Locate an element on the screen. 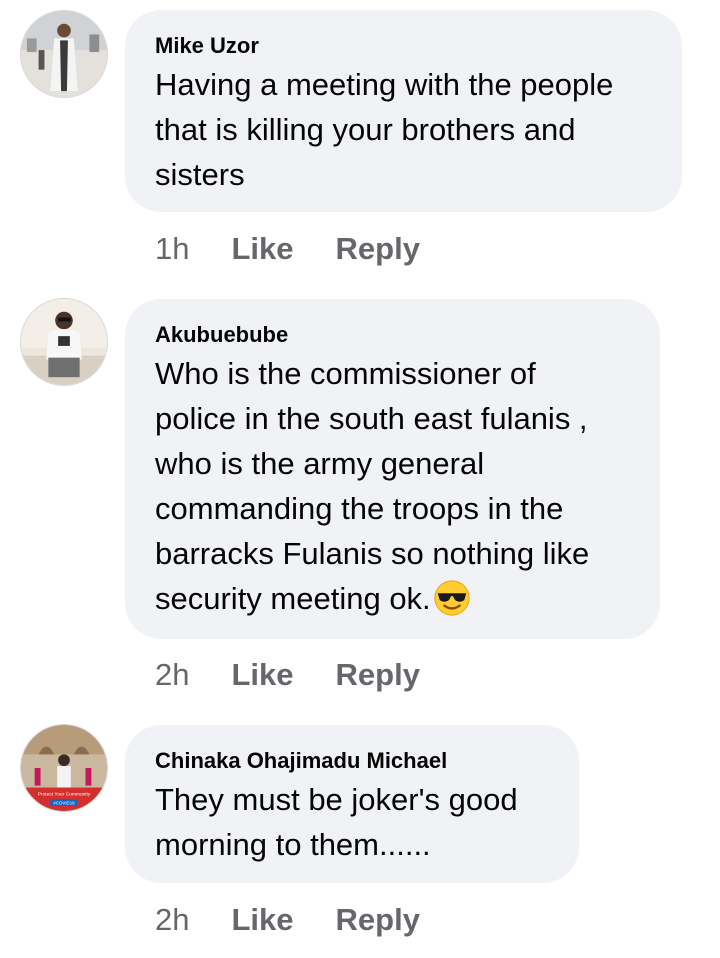 This screenshot has width=720, height=958. avatar-banner-line: Protect Your Community is located at coordinates (64, 794).